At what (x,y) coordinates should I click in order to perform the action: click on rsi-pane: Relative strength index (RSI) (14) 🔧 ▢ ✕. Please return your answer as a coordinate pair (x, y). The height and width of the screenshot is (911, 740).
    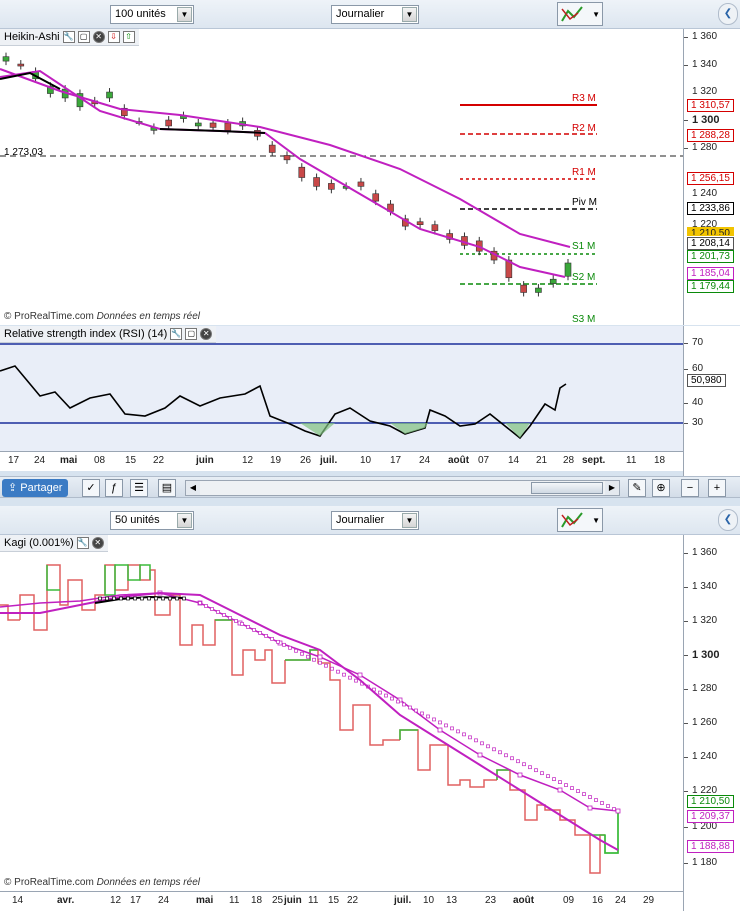
    Looking at the image, I should click on (341, 388).